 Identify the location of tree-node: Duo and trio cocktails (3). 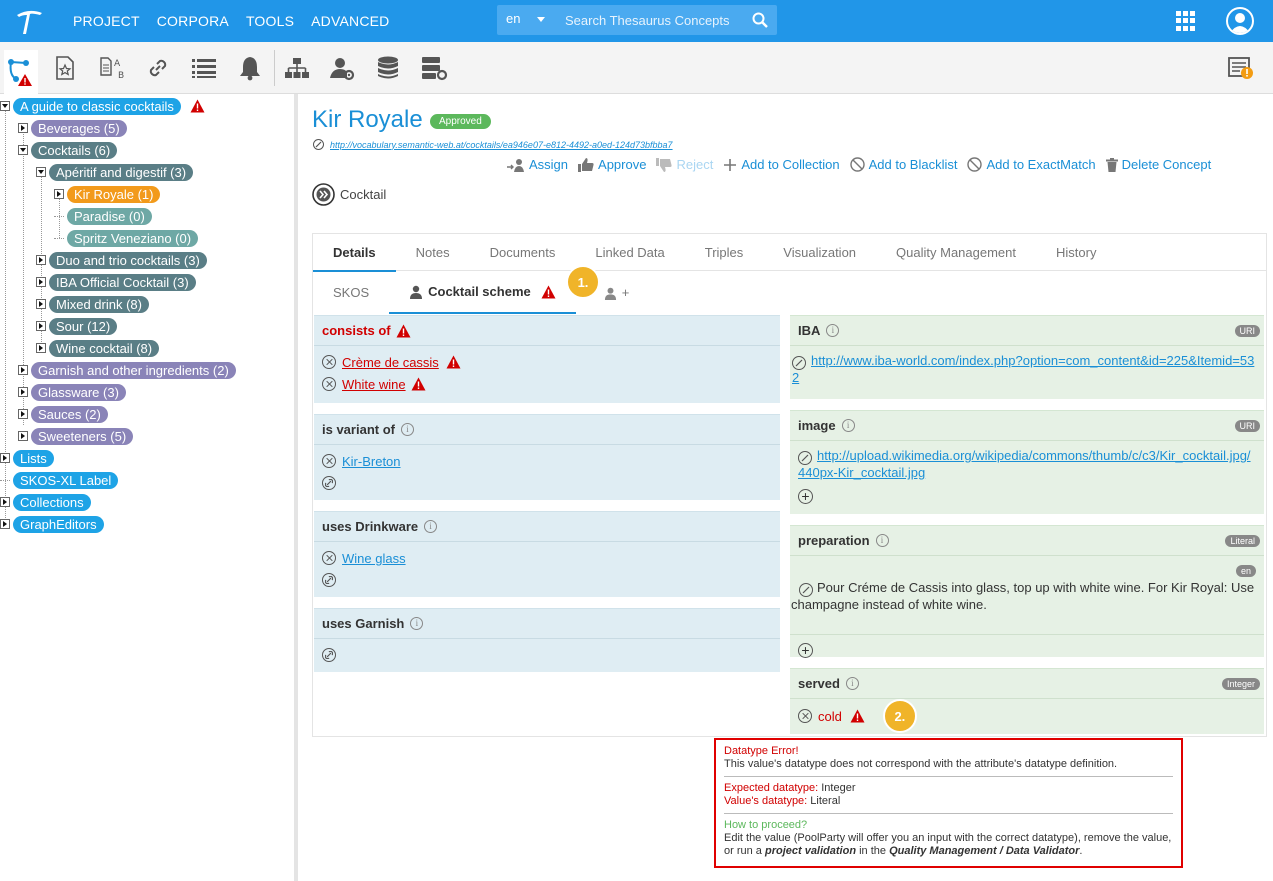
(121, 260).